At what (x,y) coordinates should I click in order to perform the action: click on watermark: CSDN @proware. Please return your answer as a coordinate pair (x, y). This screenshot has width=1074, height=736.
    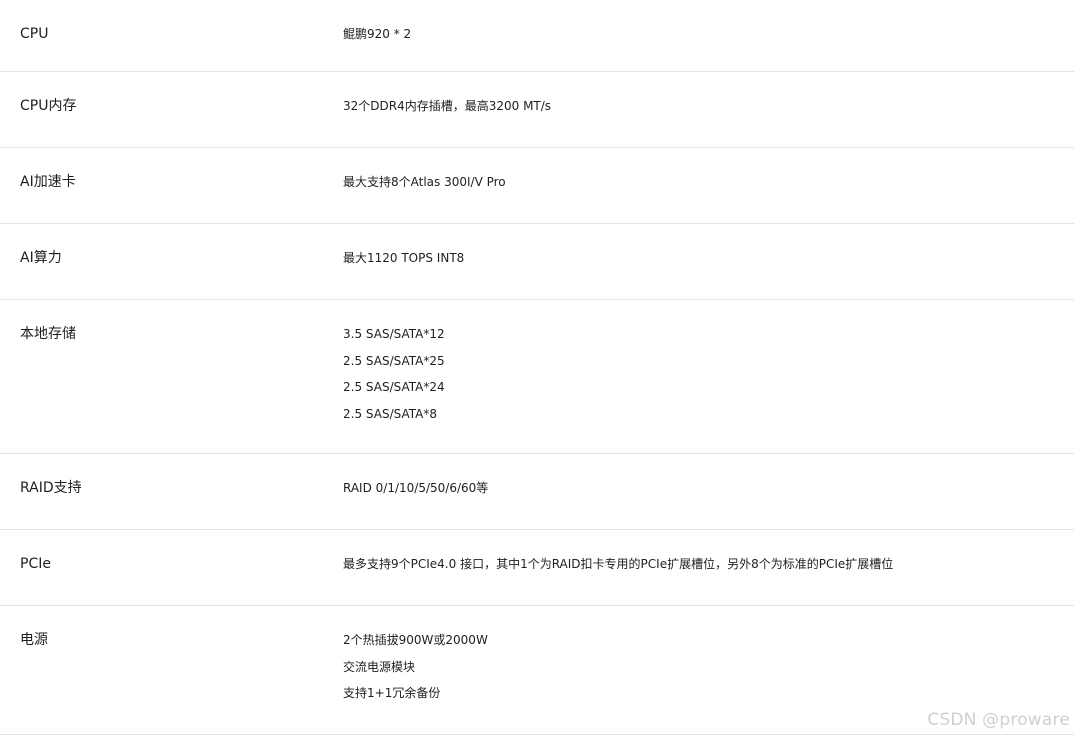
    Looking at the image, I should click on (998, 720).